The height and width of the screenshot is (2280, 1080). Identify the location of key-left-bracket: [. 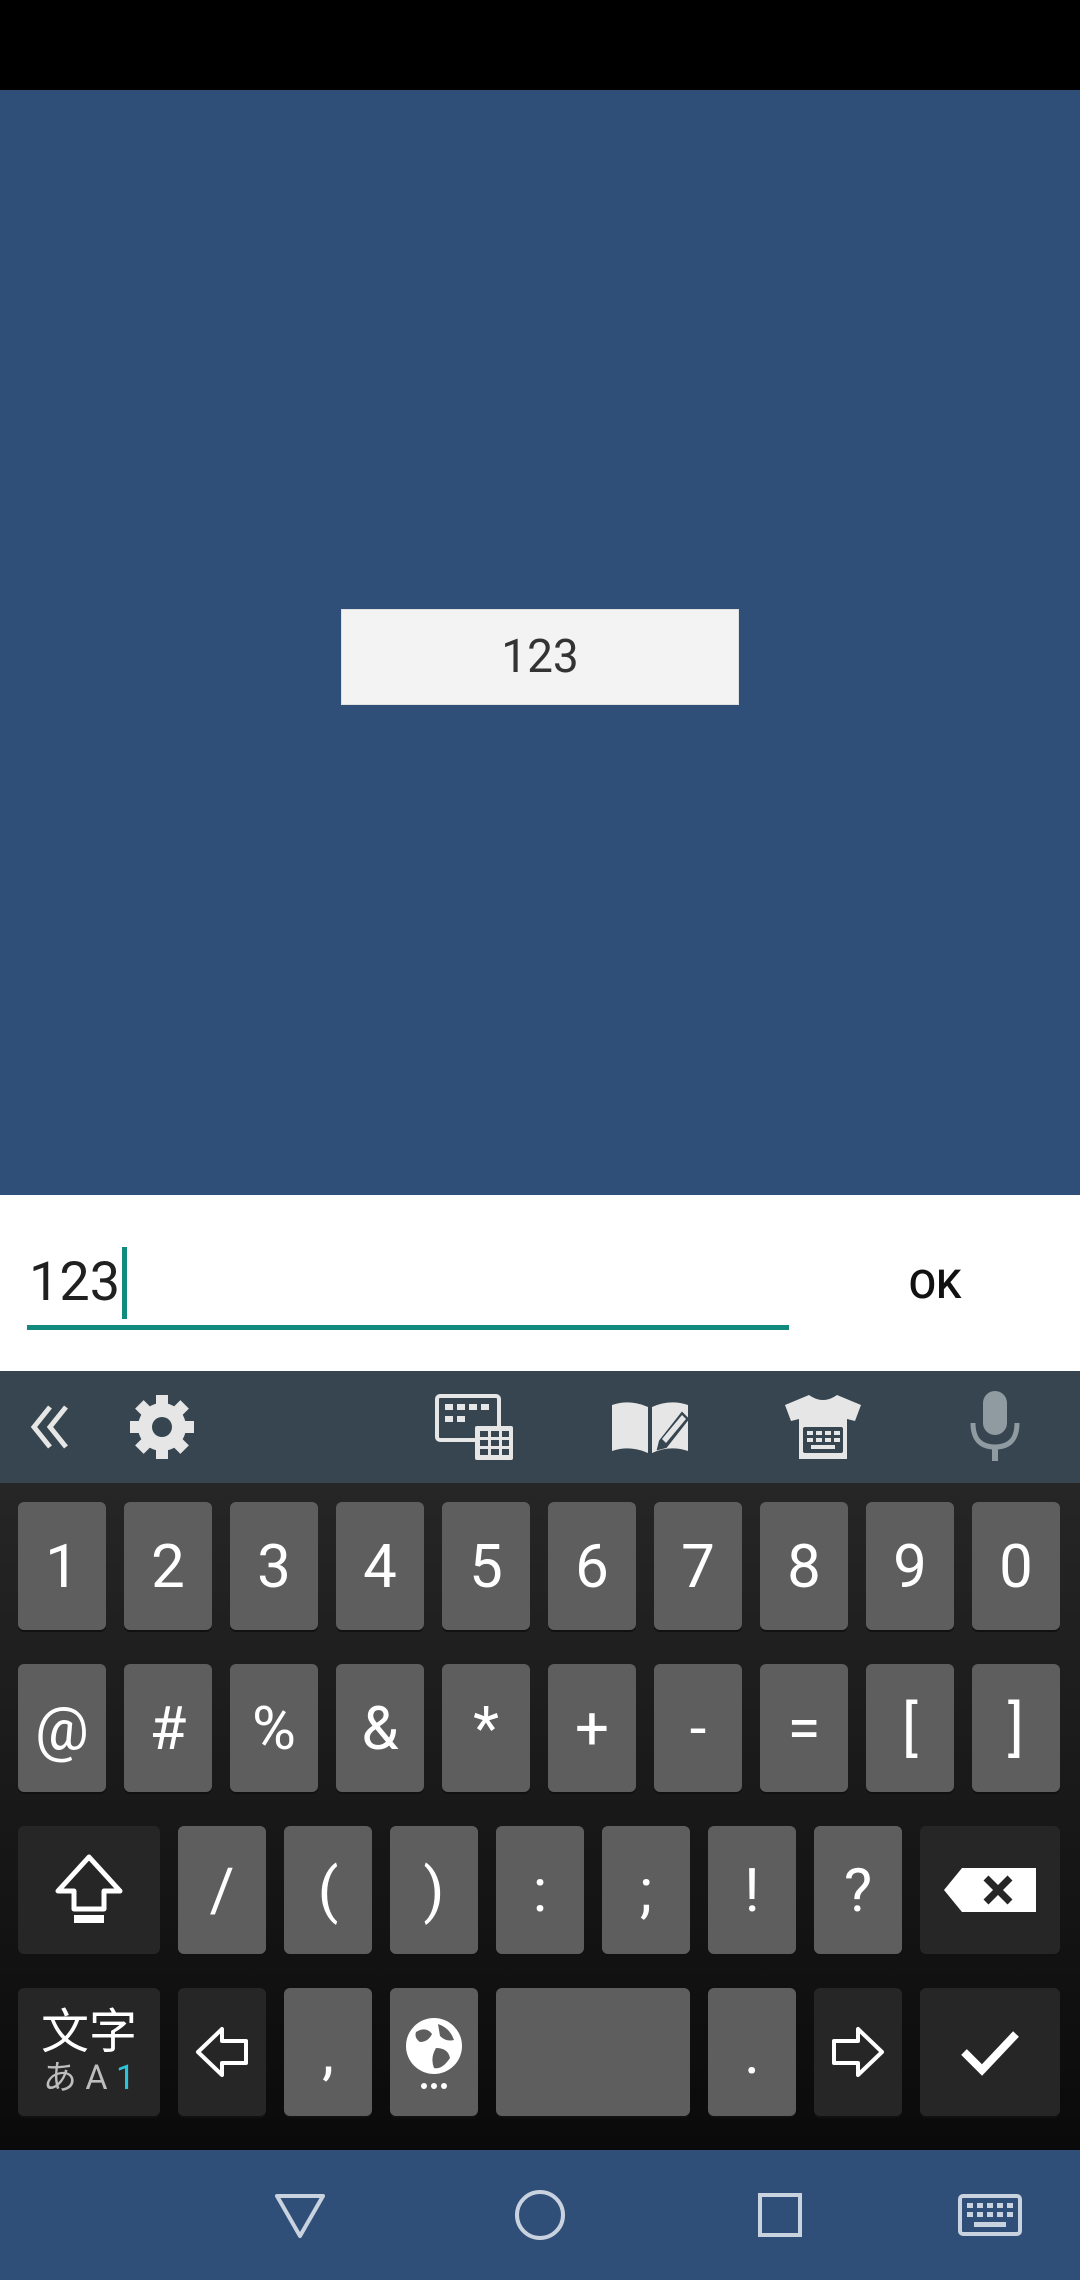
(910, 1728).